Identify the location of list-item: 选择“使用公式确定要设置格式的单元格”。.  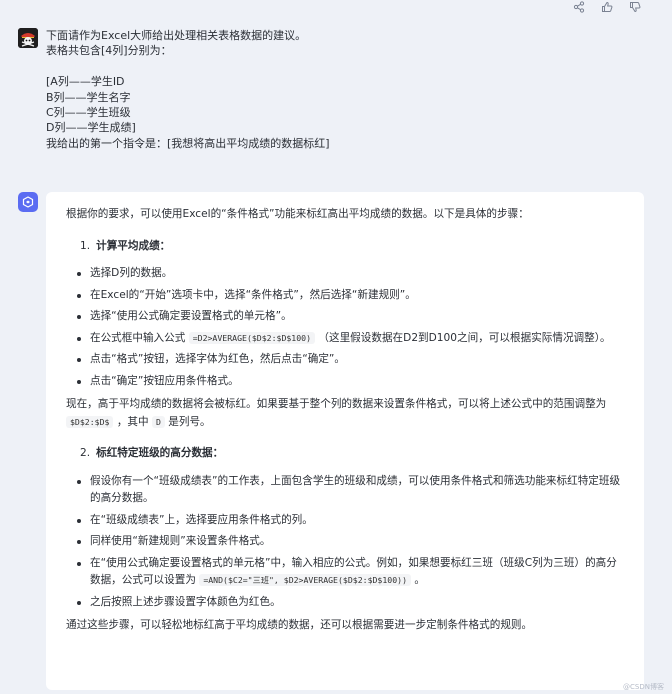
(345, 317).